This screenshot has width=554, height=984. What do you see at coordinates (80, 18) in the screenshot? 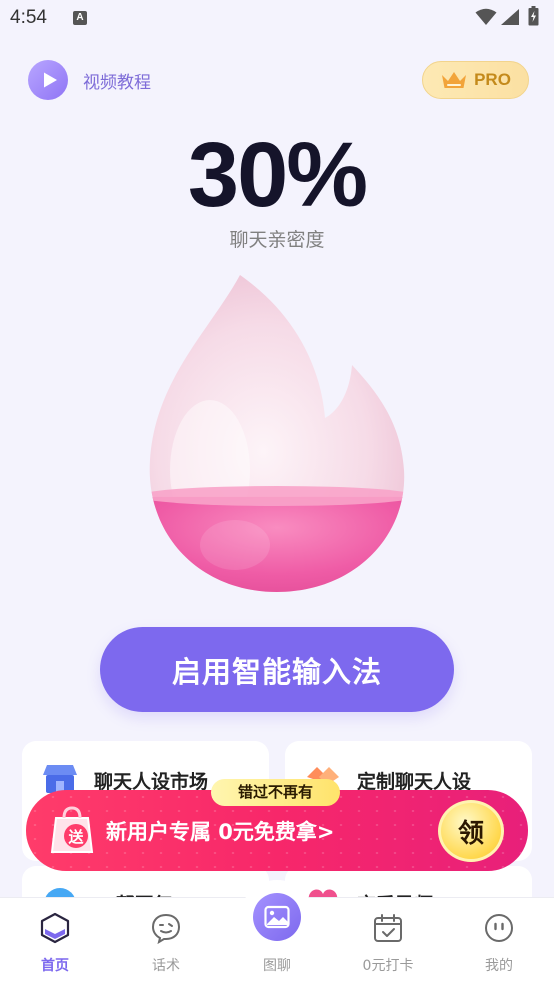
I see `notification-a-icon: A` at bounding box center [80, 18].